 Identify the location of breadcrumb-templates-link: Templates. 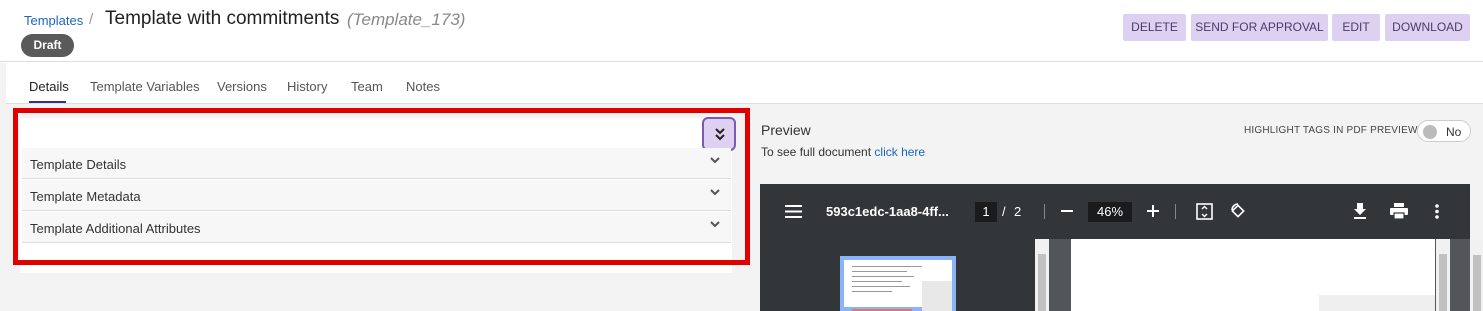
(53, 20).